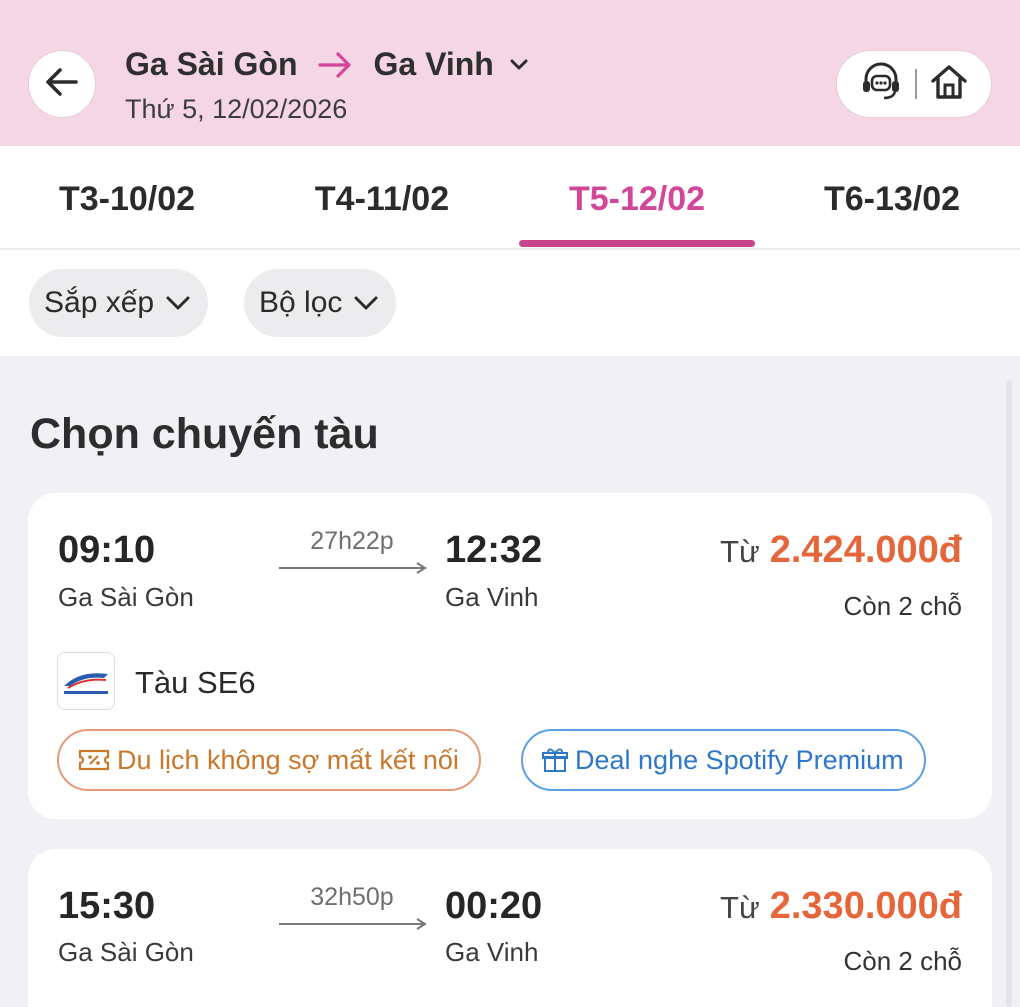 This screenshot has height=1007, width=1020. Describe the element at coordinates (433, 64) in the screenshot. I see `destination-station: Ga Vinh` at that location.